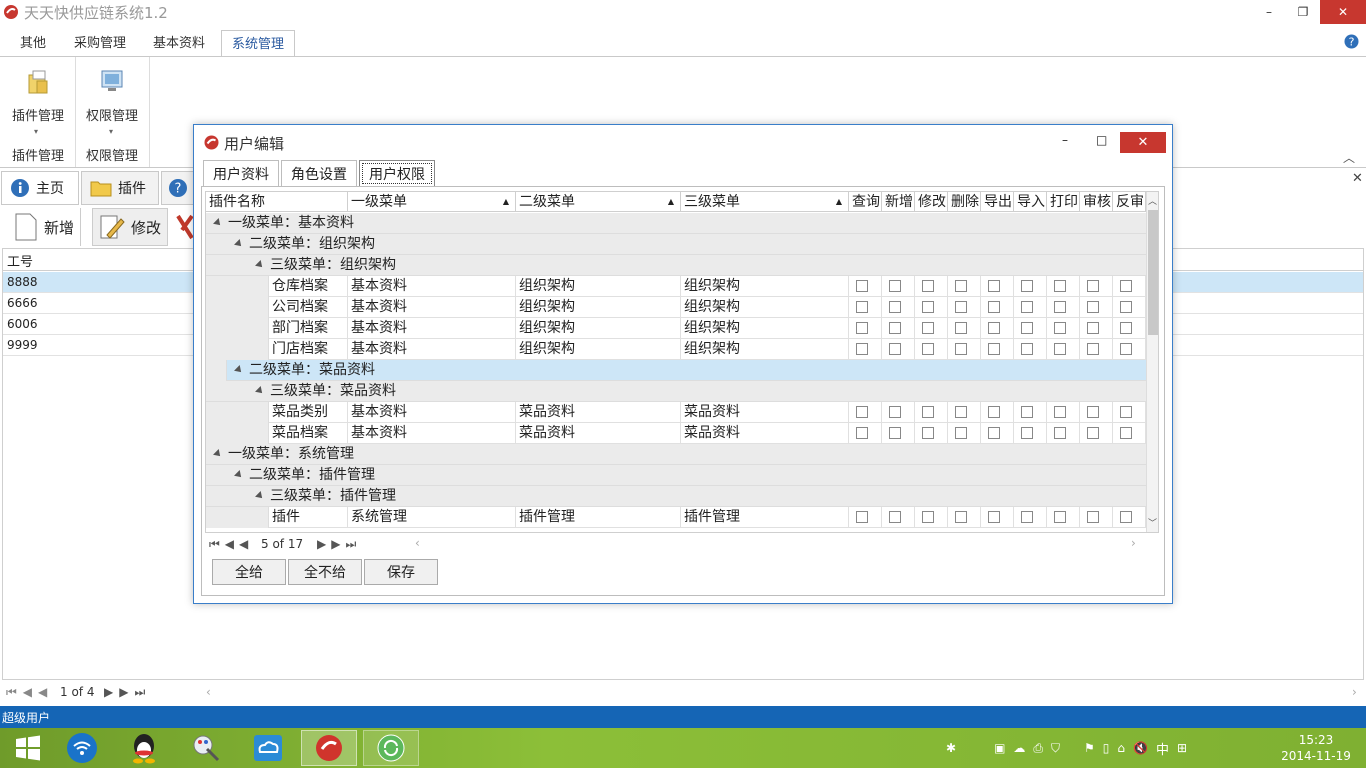  I want to click on tab-system-management: 系统管理, so click(258, 43).